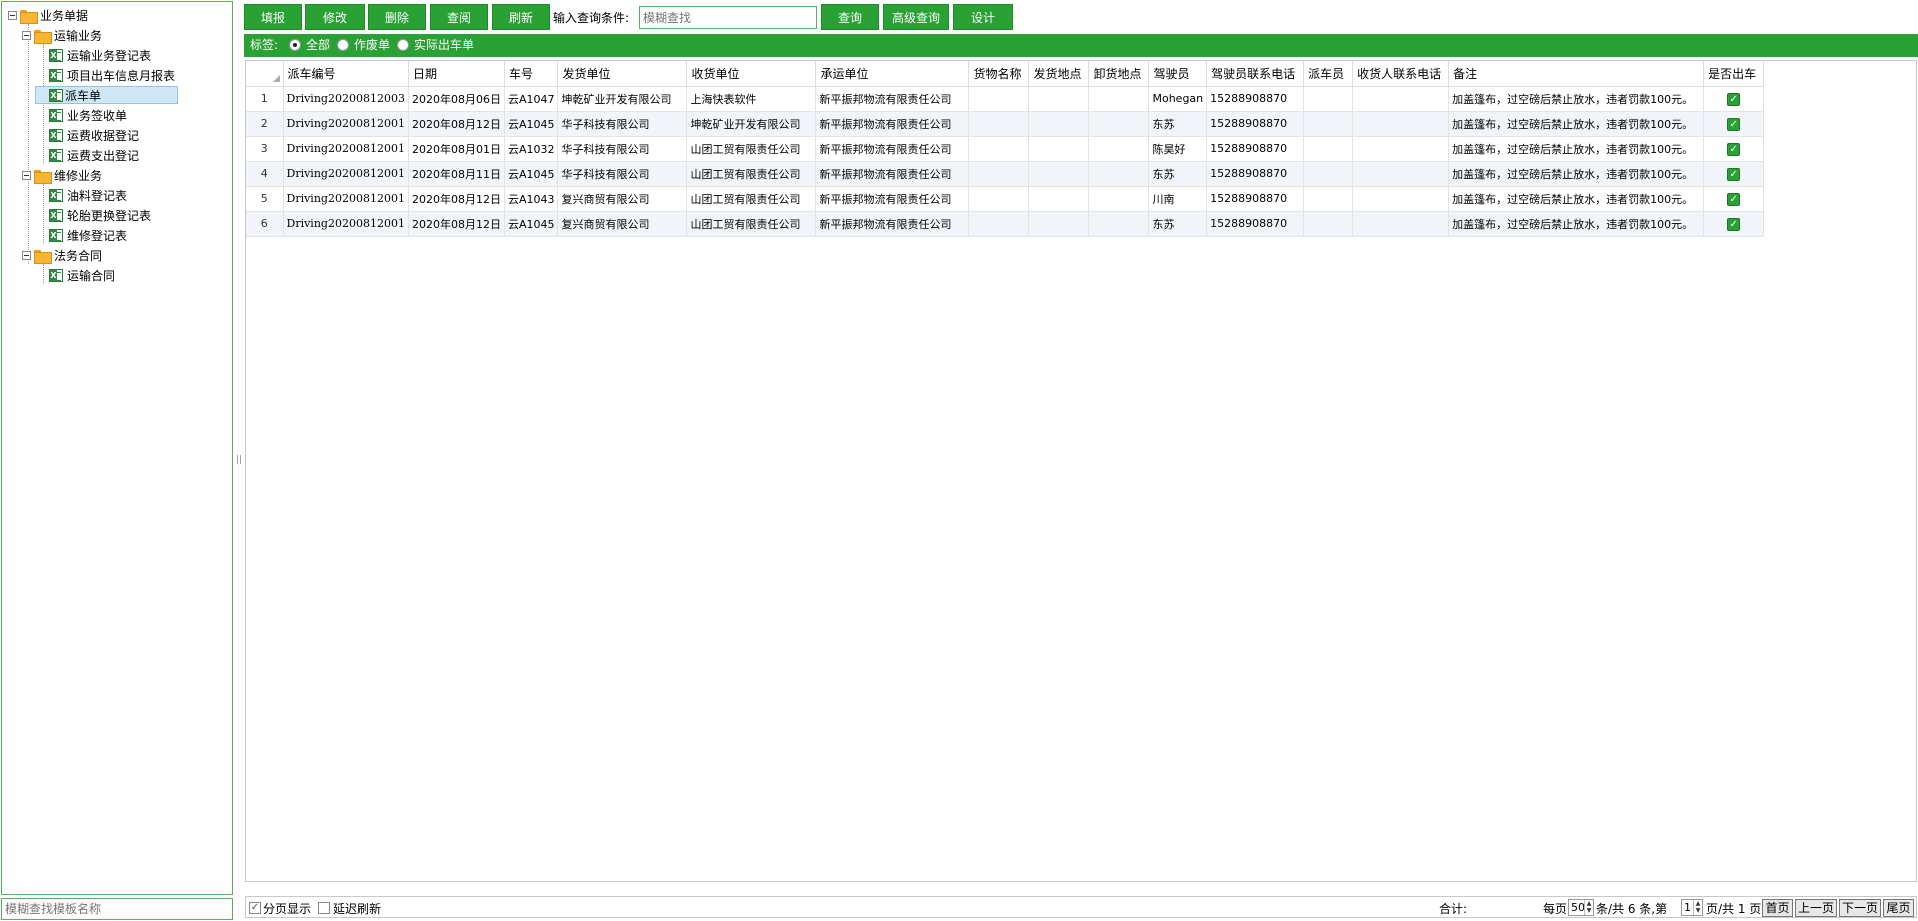 This screenshot has height=921, width=1918. I want to click on col-header: 收货单位, so click(751, 74).